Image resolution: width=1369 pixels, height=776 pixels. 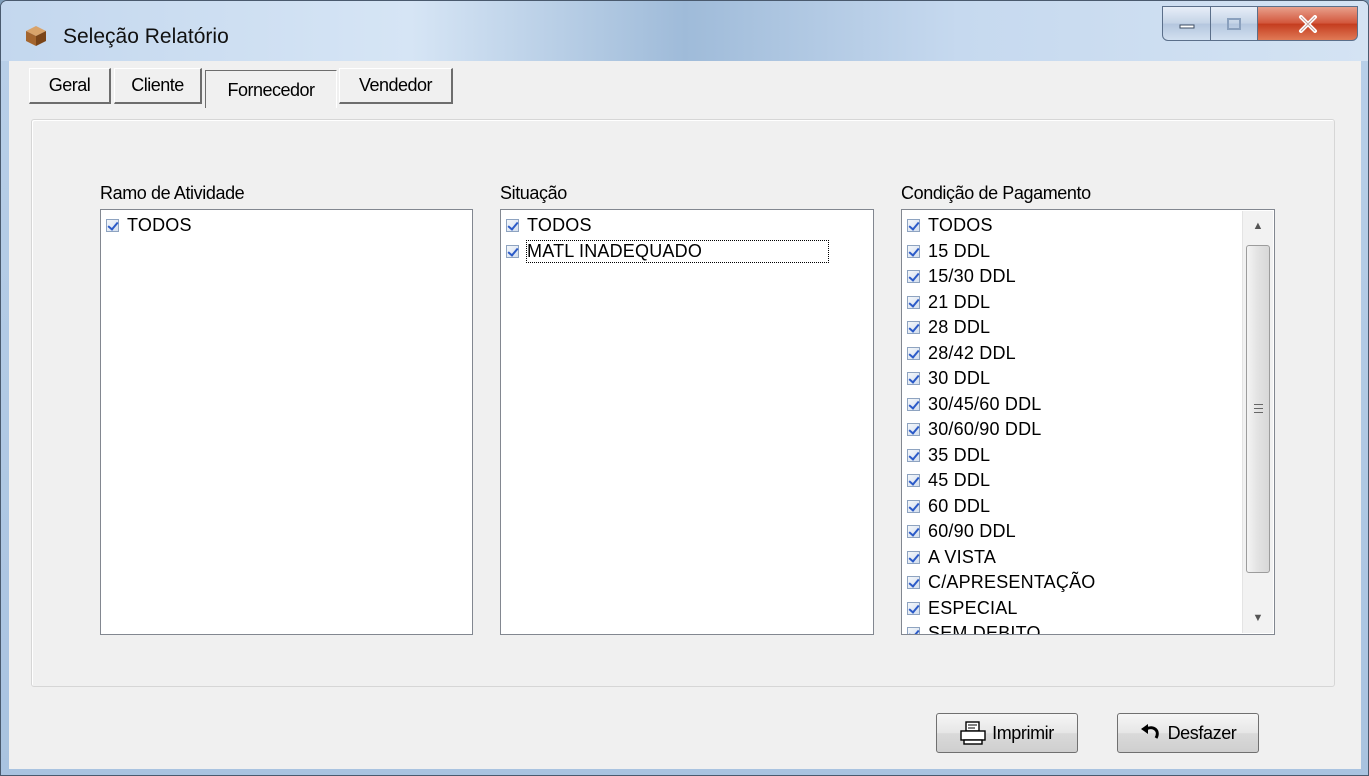 What do you see at coordinates (146, 36) in the screenshot?
I see `window-title: Seleção Relatório` at bounding box center [146, 36].